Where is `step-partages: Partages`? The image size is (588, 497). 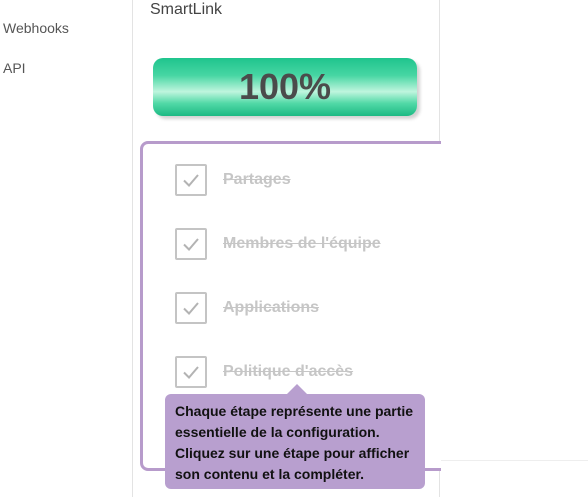
step-partages: Partages is located at coordinates (233, 180).